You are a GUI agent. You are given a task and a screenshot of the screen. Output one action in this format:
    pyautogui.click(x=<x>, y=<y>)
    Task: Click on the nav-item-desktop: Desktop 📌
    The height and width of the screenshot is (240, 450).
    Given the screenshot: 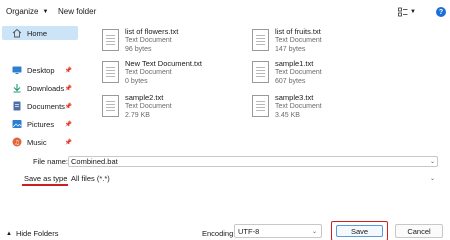 What is the action you would take?
    pyautogui.click(x=40, y=70)
    